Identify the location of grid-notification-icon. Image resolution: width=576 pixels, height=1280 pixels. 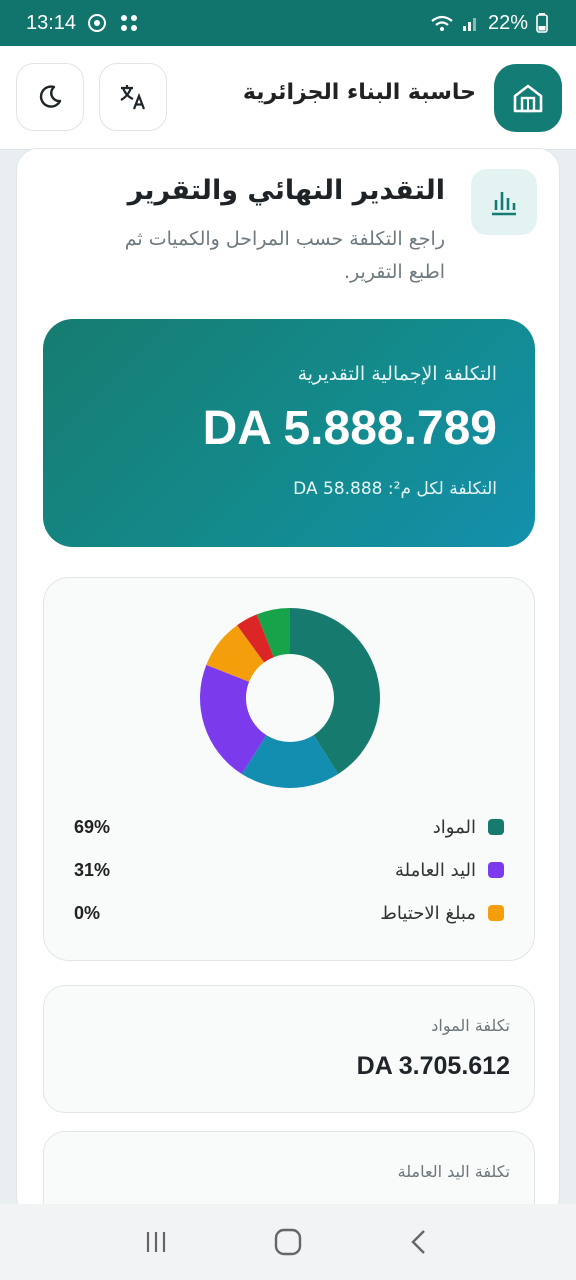
(129, 23).